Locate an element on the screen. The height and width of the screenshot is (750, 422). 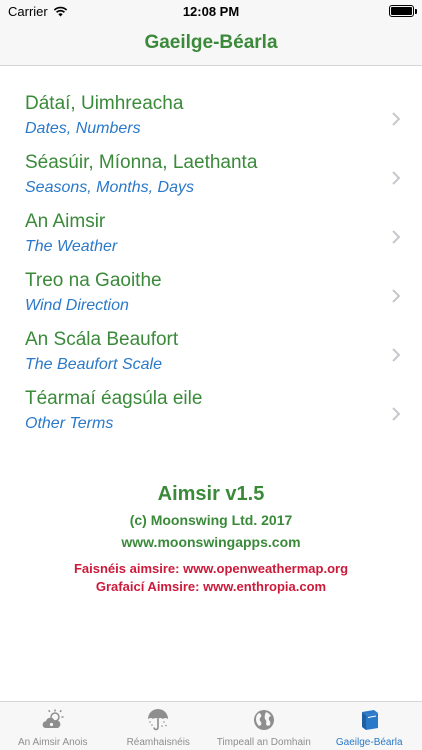
status-bar: Carrier 12:08 PM is located at coordinates (211, 11).